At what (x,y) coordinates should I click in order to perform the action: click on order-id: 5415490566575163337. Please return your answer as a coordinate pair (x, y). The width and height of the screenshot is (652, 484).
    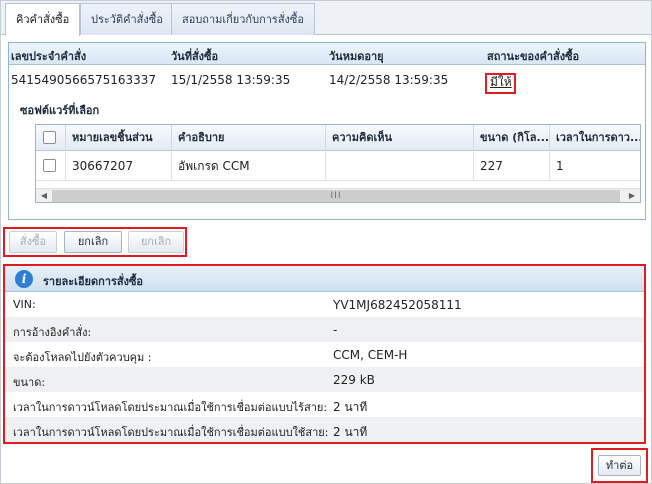
    Looking at the image, I should click on (84, 80).